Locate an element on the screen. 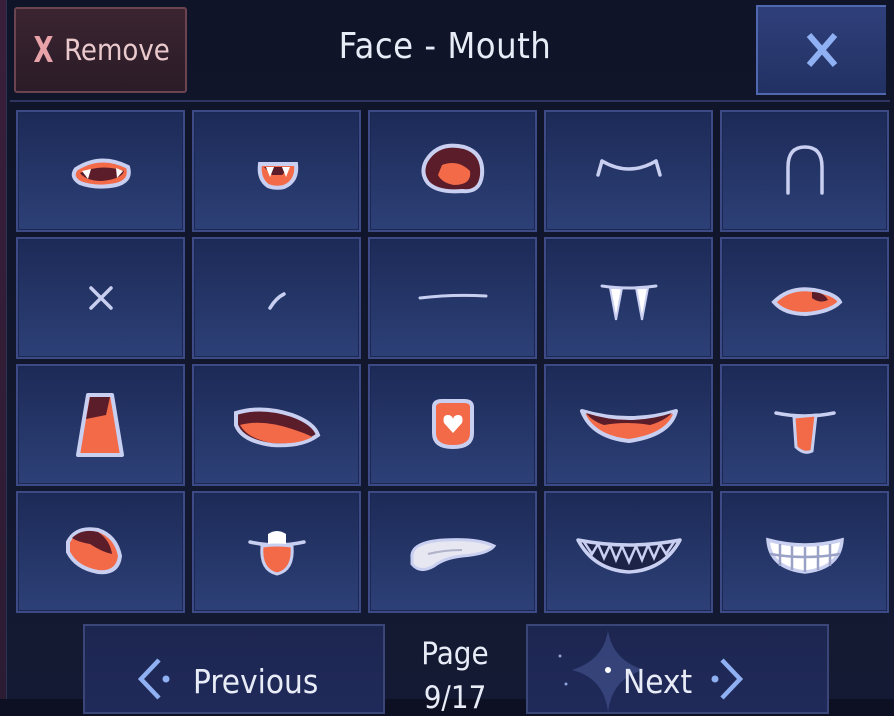  previous-button: Previous is located at coordinates (234, 669).